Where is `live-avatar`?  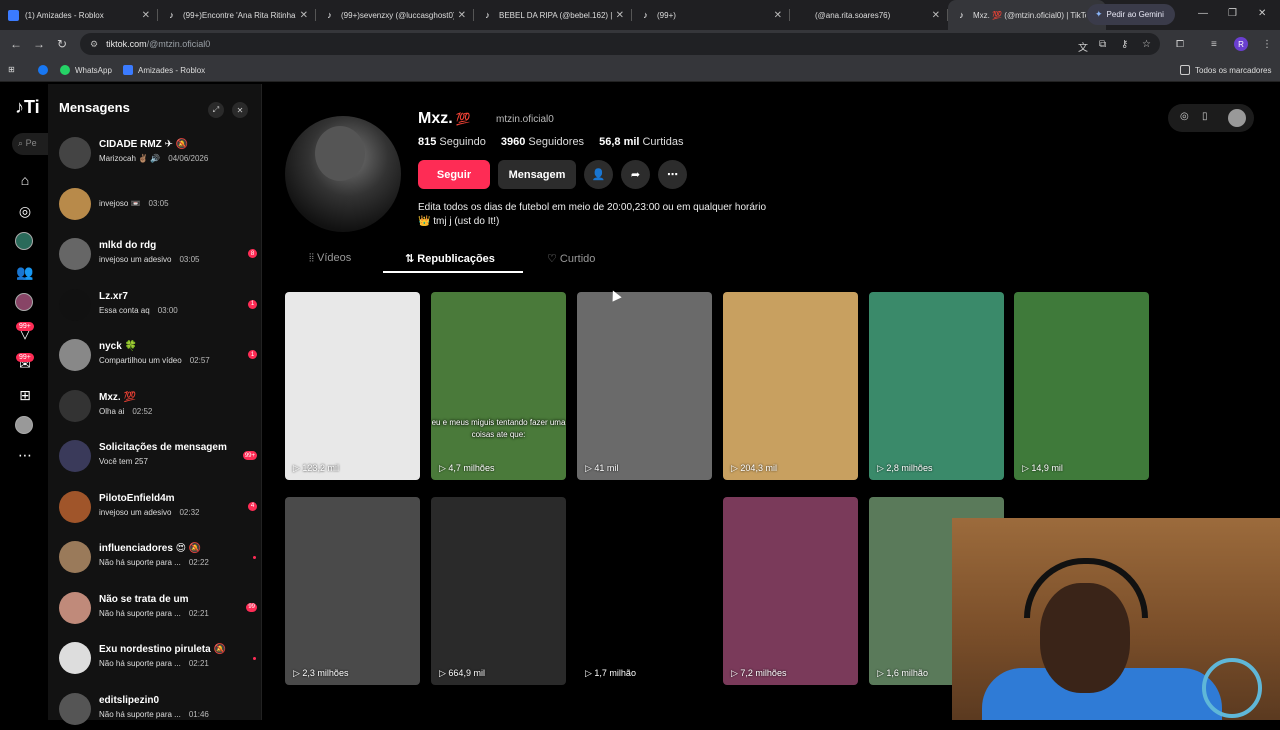
live-avatar is located at coordinates (24, 241).